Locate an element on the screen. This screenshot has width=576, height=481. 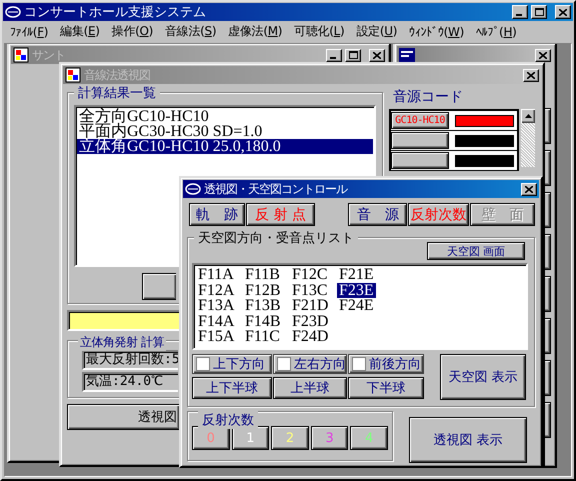
checkbox: 前後方向 is located at coordinates (386, 364).